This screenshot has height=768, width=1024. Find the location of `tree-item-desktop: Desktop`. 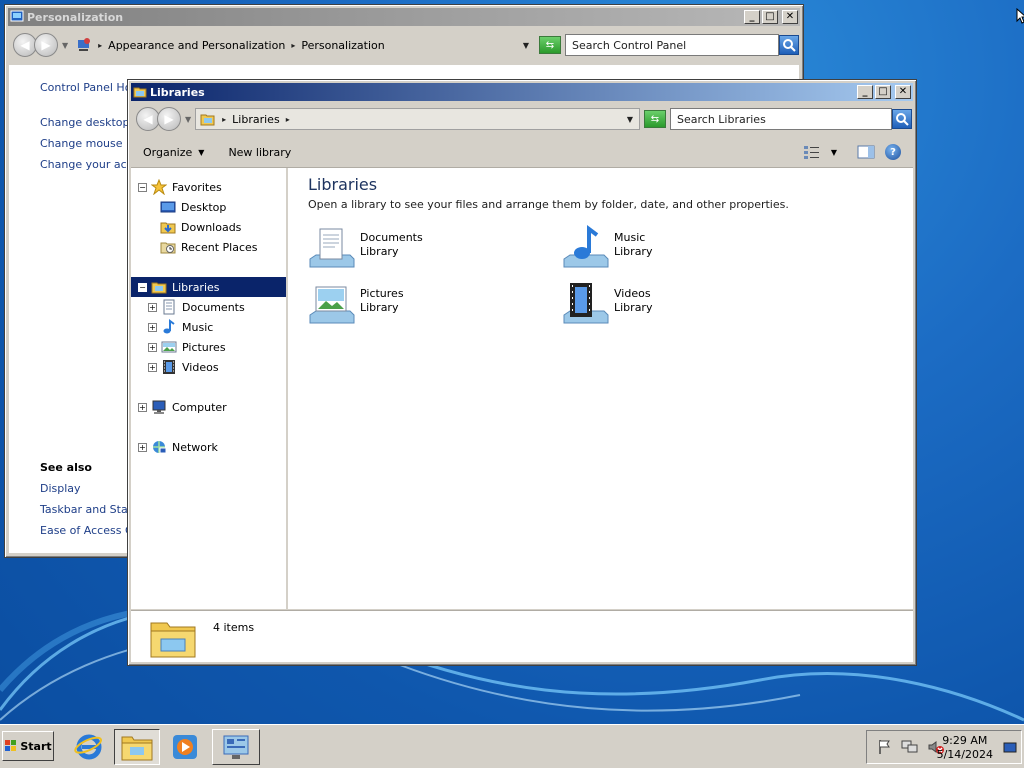

tree-item-desktop: Desktop is located at coordinates (208, 207).